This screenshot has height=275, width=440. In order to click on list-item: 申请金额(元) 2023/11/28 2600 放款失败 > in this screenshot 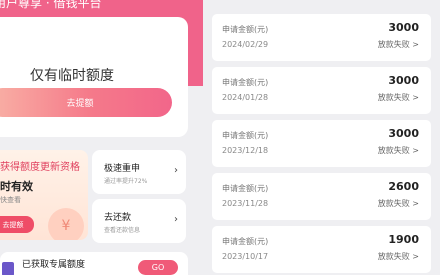, I will do `click(321, 196)`.